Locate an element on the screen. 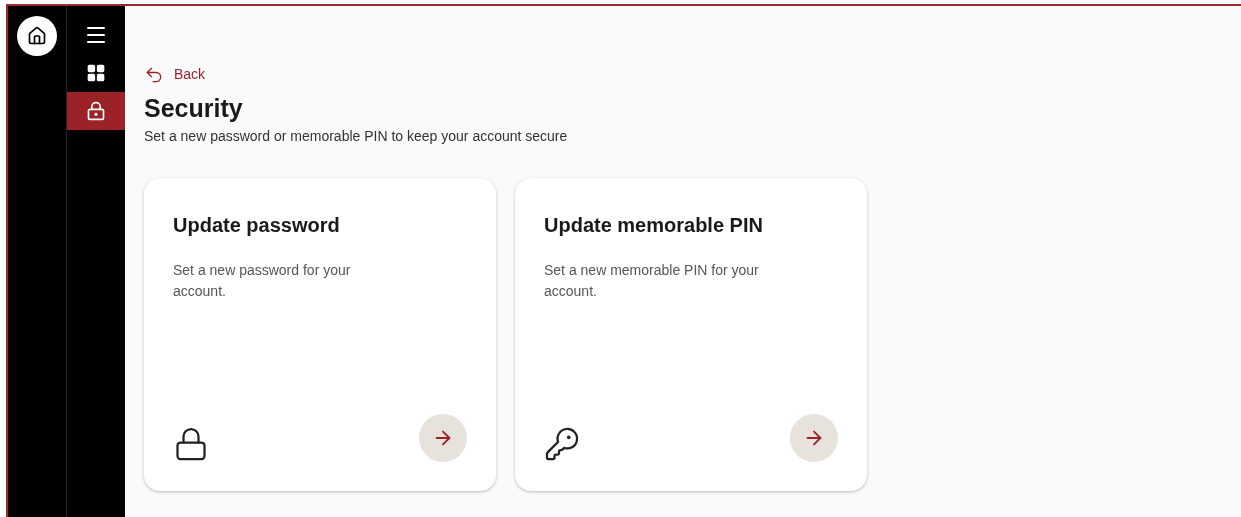 This screenshot has height=517, width=1241. grid-icon is located at coordinates (96, 73).